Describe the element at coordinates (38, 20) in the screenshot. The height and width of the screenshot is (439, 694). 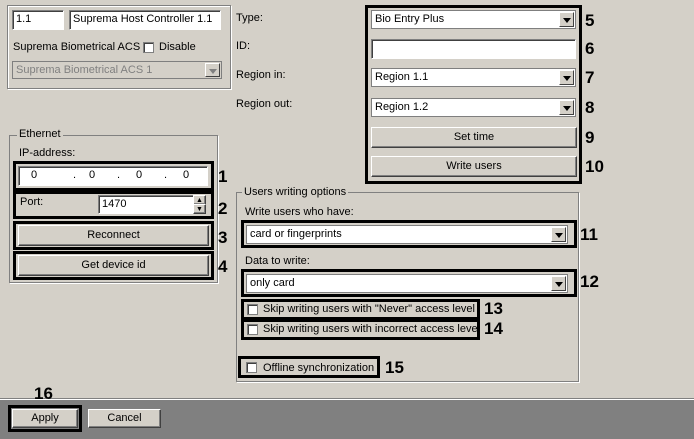
I see `device-id-field: 1.1` at that location.